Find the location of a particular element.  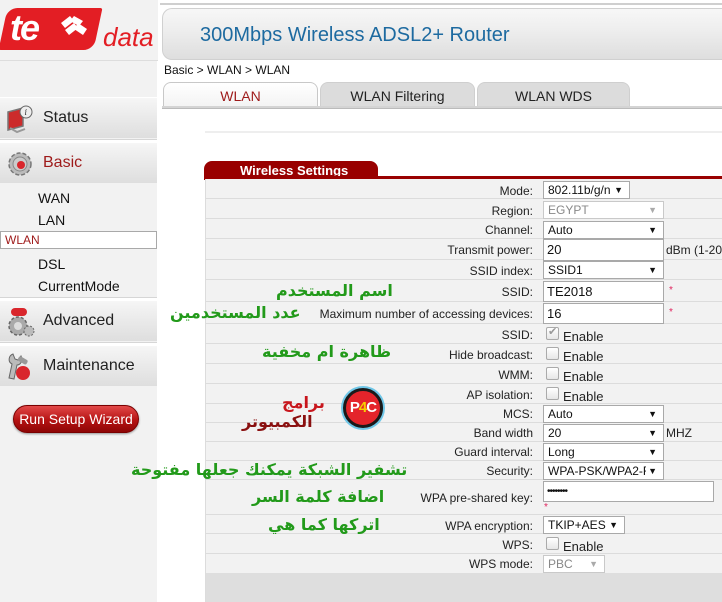

advanced-gears-icon is located at coordinates (21, 322).